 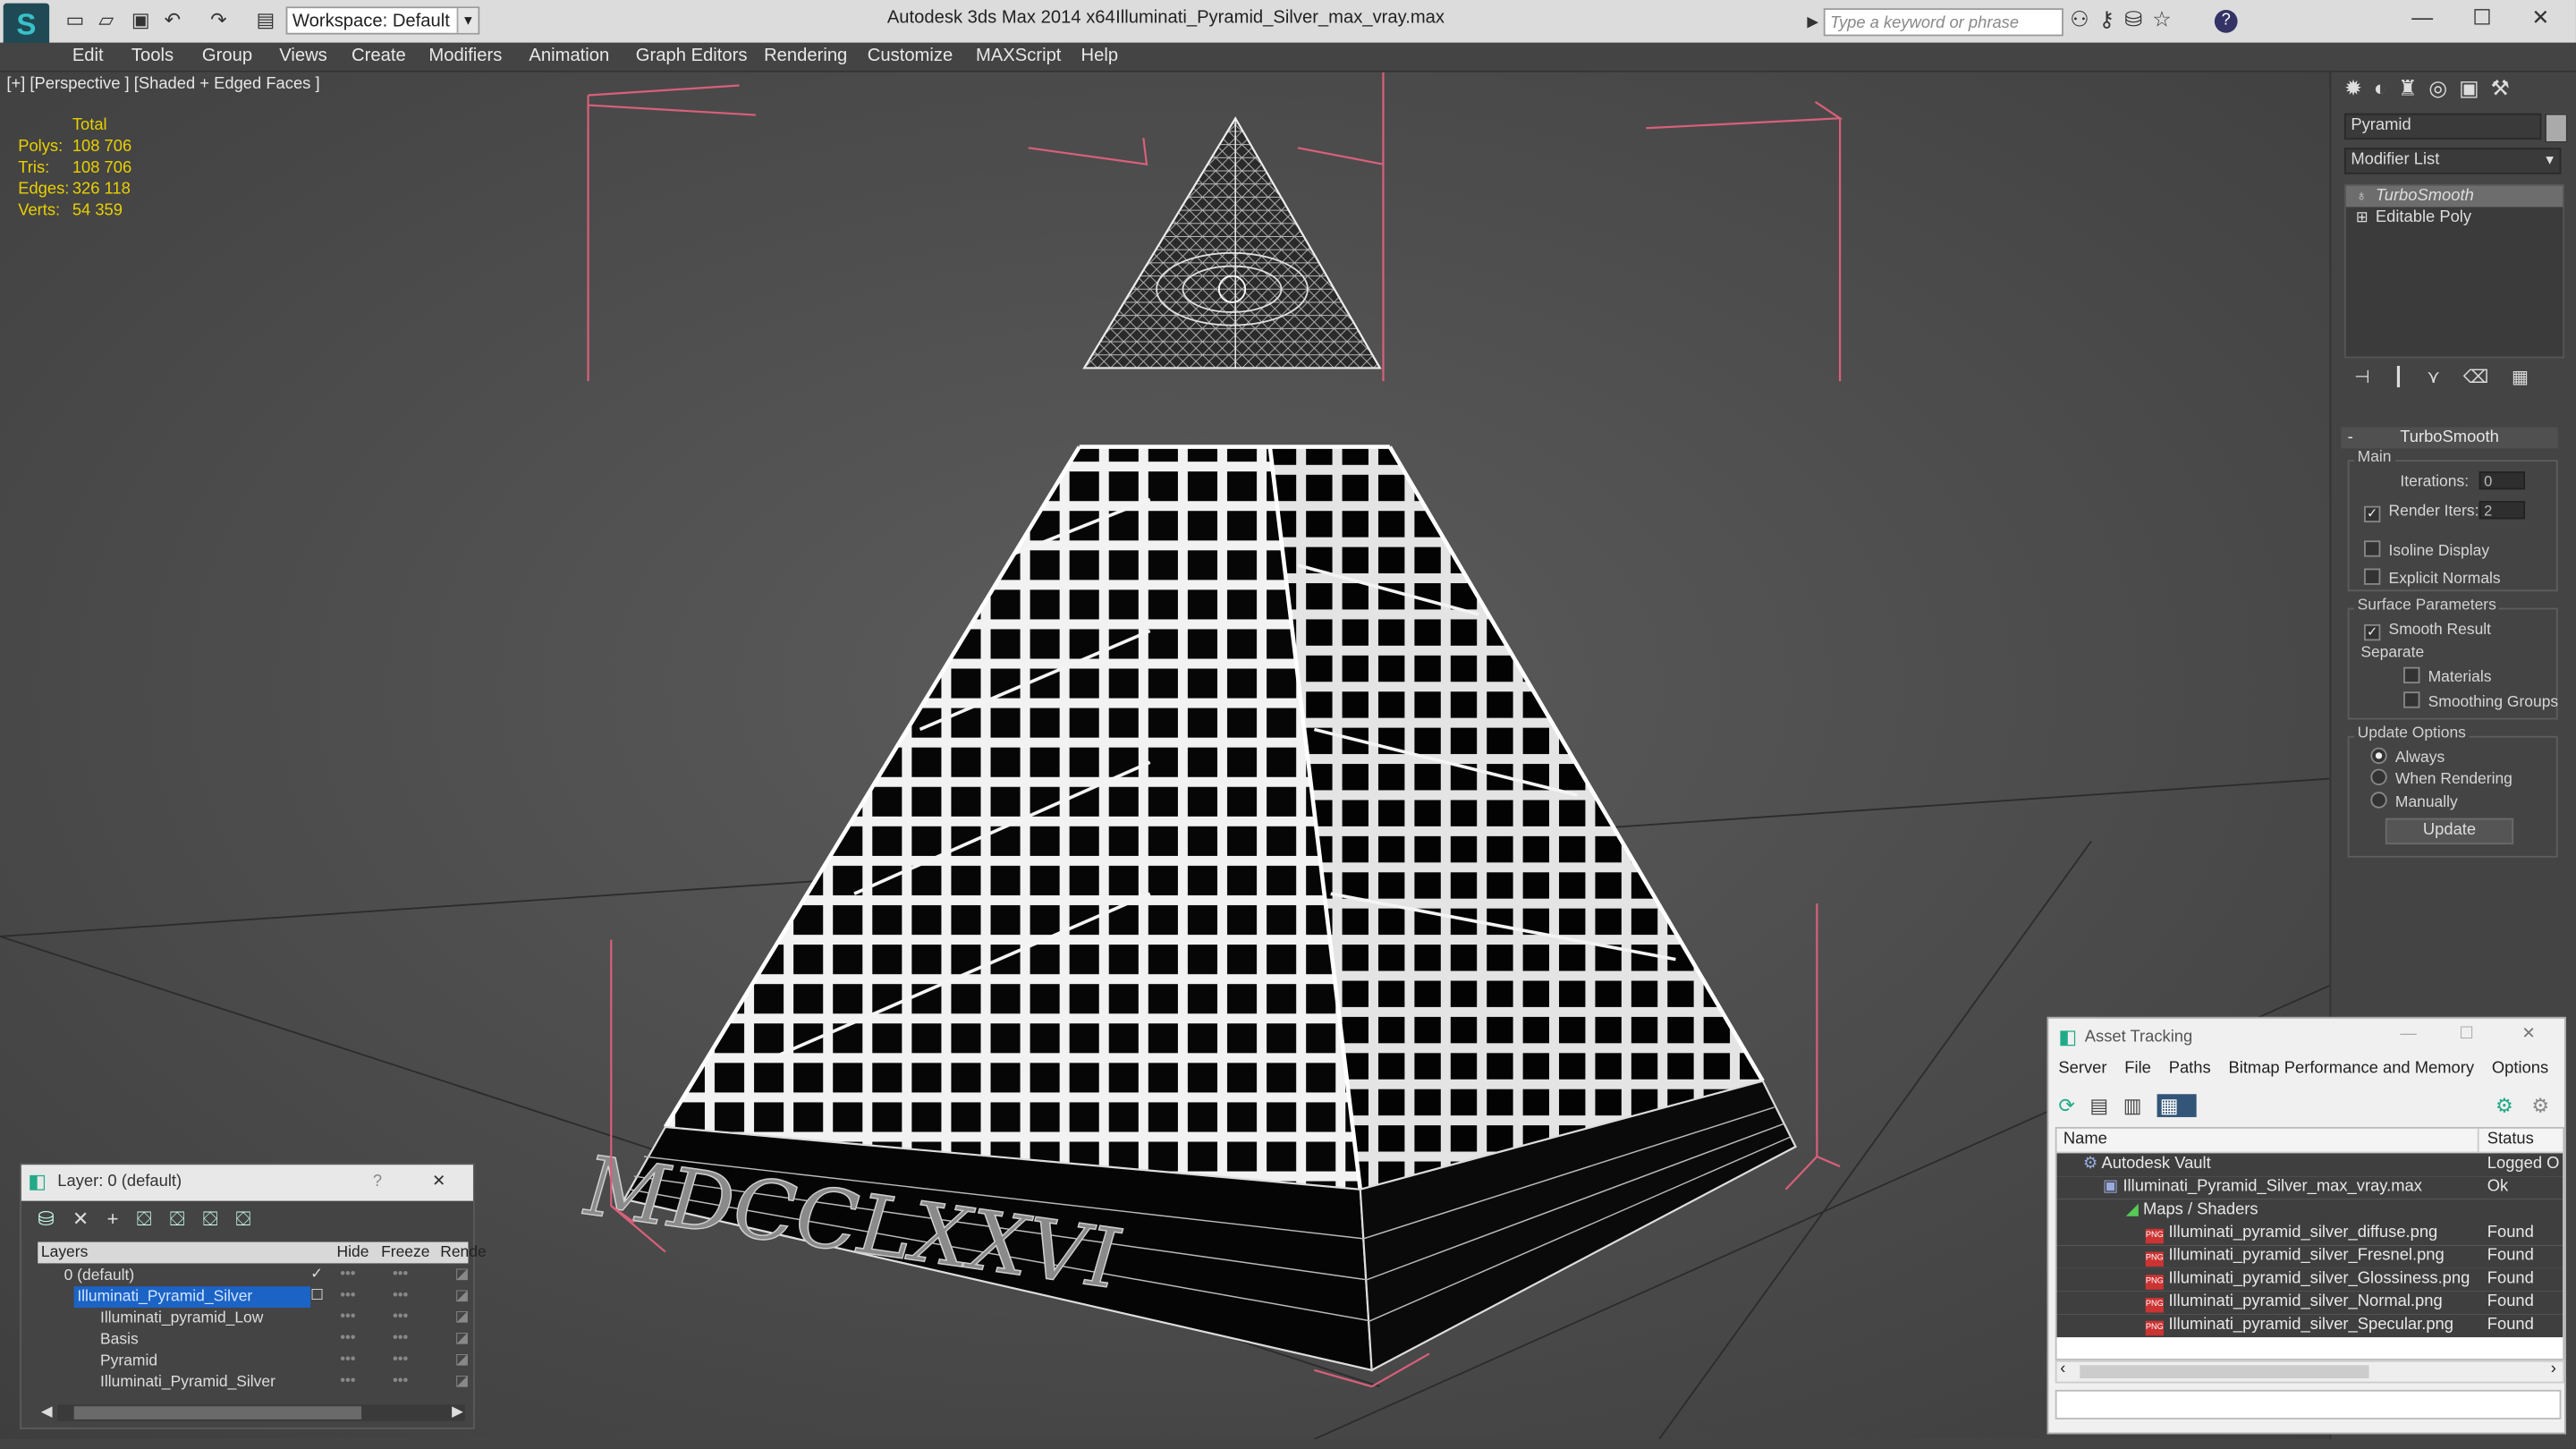 I want to click on col-layers: Layers, so click(x=64, y=1252).